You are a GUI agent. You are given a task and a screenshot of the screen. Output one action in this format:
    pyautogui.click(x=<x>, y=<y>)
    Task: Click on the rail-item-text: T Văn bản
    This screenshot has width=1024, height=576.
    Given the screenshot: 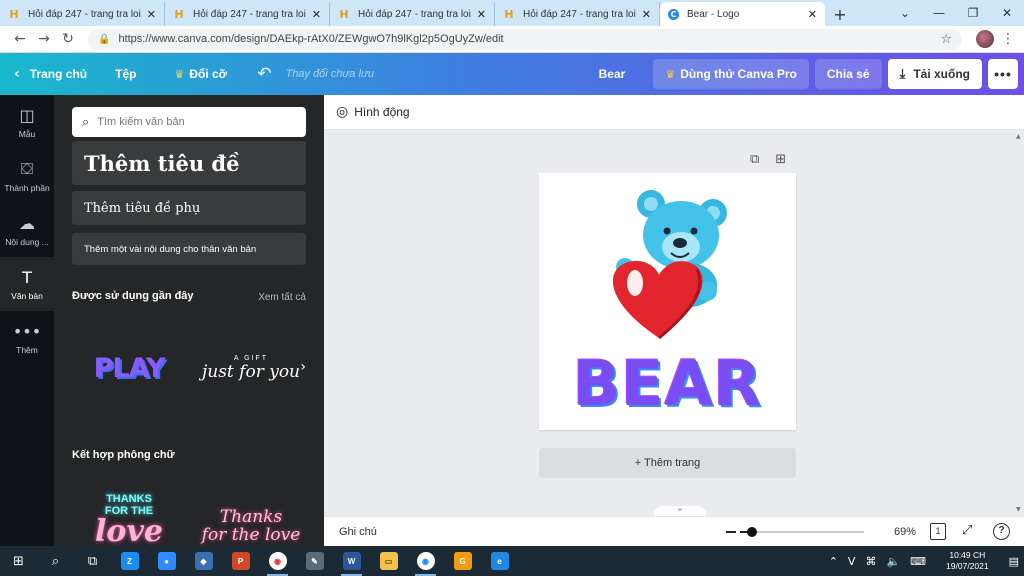 What is the action you would take?
    pyautogui.click(x=27, y=284)
    